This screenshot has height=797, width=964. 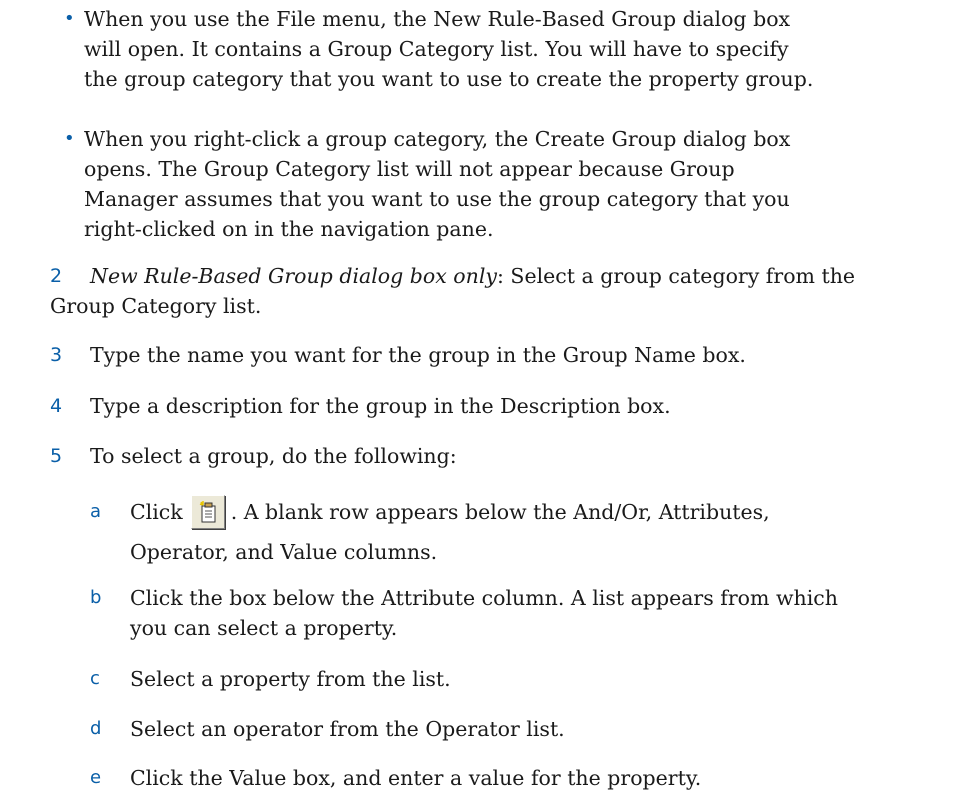 I want to click on step-text-rest: : Select a group category from the, so click(x=676, y=276).